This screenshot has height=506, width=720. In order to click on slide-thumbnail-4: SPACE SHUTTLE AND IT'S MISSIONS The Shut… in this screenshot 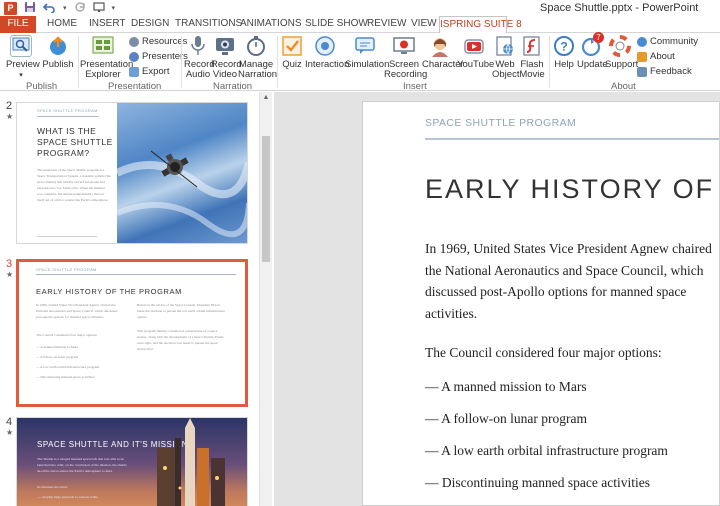, I will do `click(132, 461)`.